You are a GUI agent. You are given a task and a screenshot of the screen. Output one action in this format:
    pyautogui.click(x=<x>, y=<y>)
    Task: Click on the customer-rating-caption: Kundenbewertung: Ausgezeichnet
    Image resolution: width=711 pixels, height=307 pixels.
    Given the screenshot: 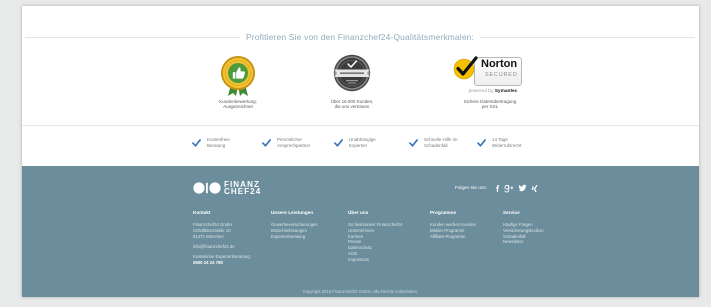 What is the action you would take?
    pyautogui.click(x=238, y=104)
    